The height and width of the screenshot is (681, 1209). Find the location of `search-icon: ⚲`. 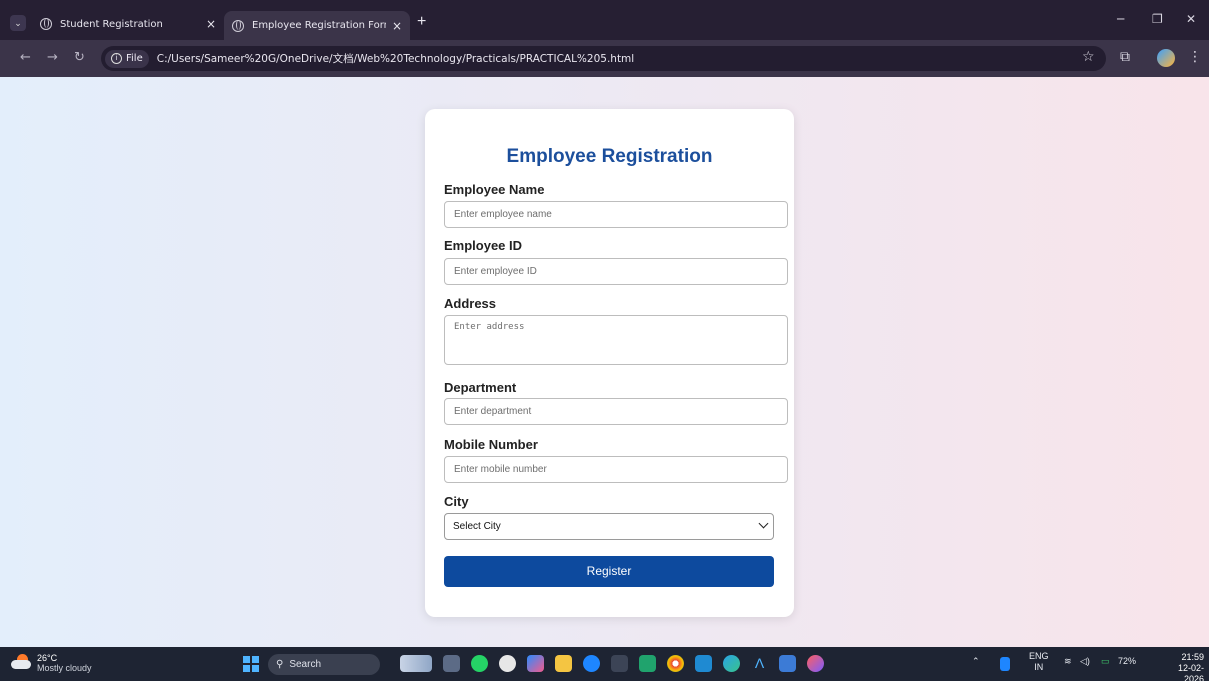

search-icon: ⚲ is located at coordinates (280, 664).